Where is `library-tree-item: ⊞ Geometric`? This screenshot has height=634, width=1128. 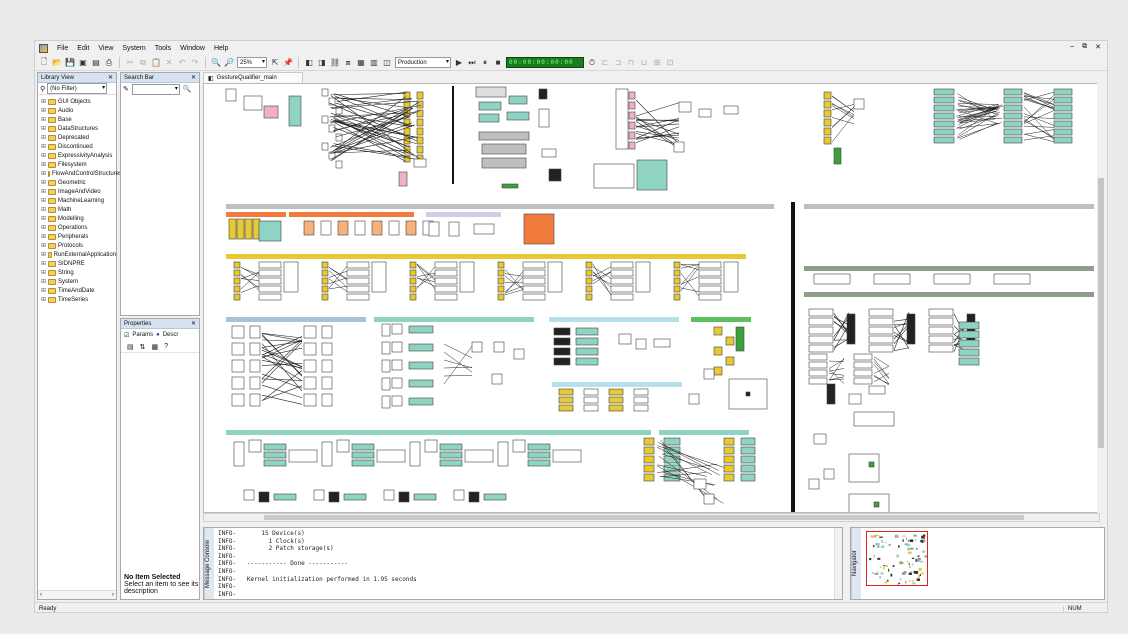
library-tree-item: ⊞ Geometric is located at coordinates (78, 182).